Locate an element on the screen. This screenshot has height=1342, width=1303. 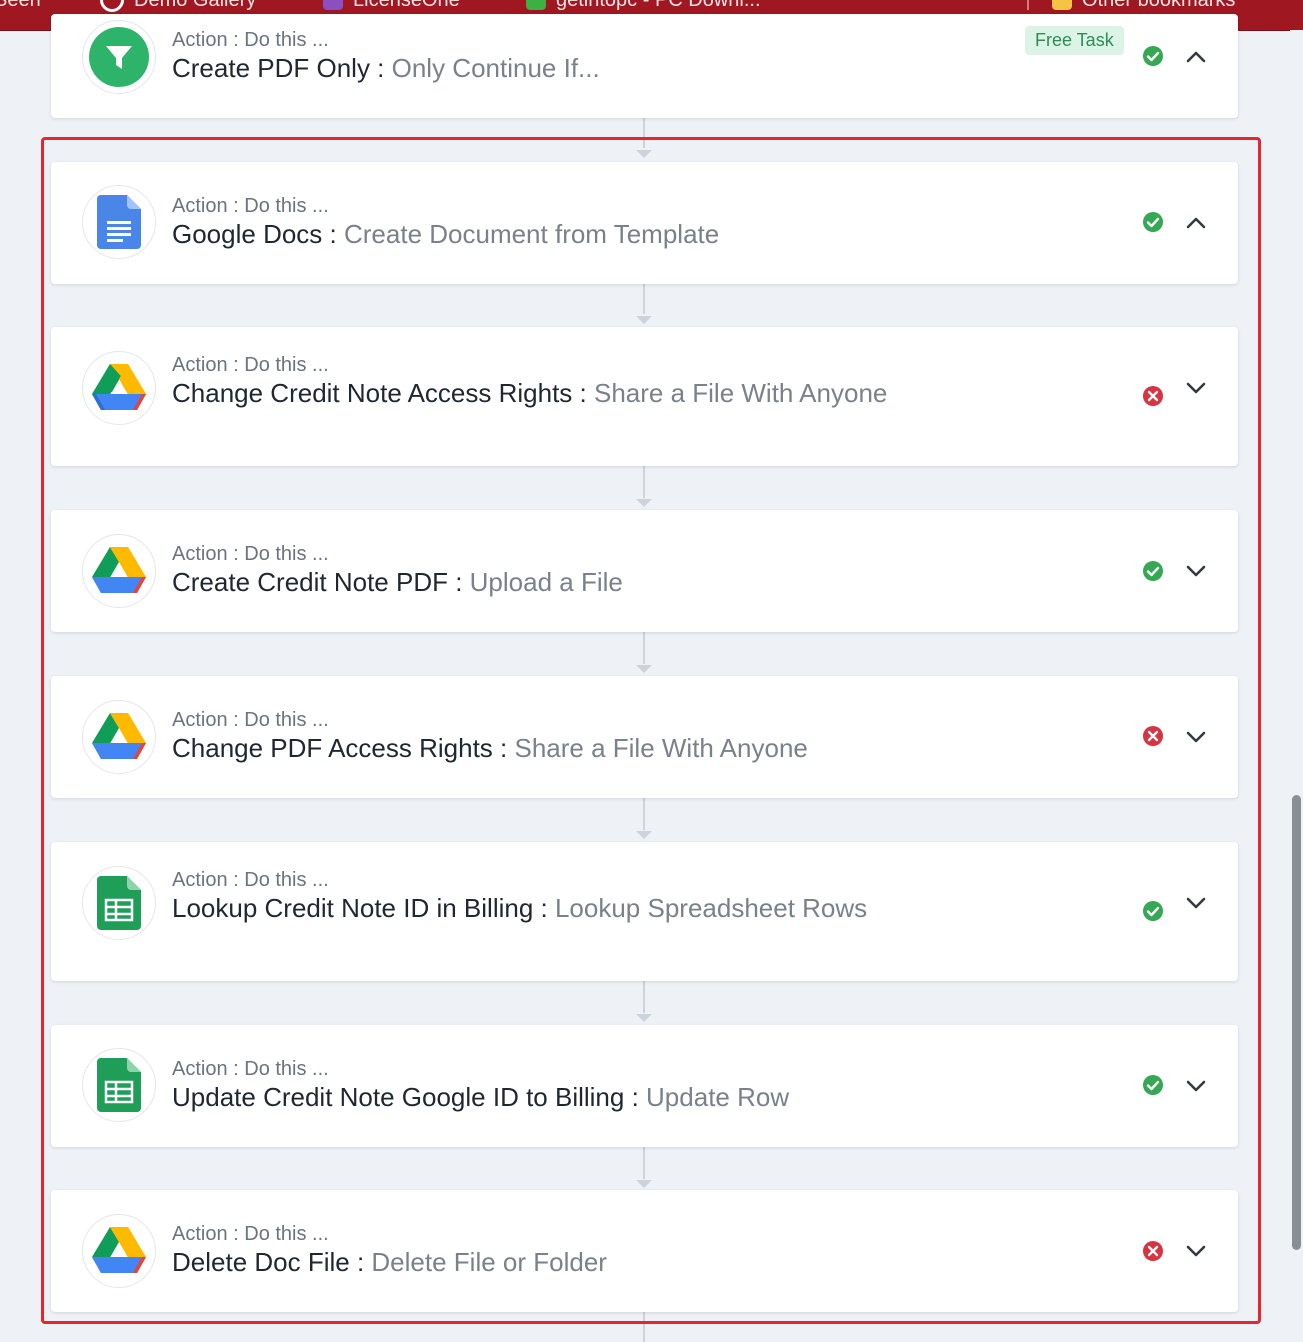
bookmark-label: Seeh is located at coordinates (20, 6).